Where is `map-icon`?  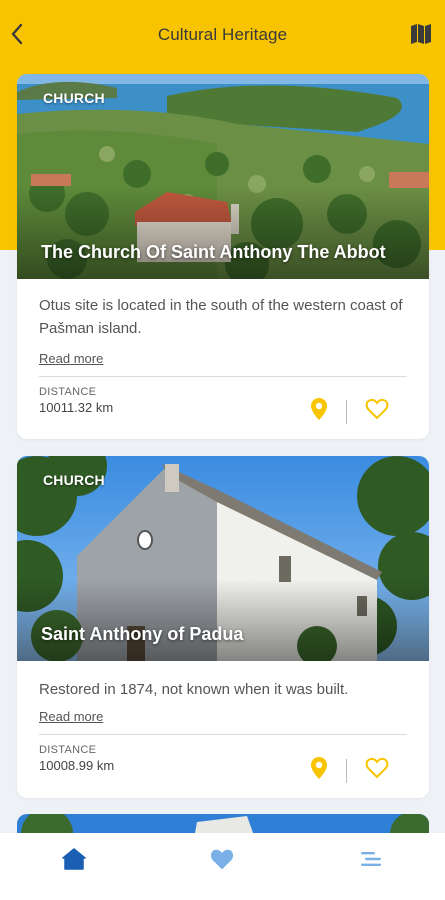
map-icon is located at coordinates (421, 34).